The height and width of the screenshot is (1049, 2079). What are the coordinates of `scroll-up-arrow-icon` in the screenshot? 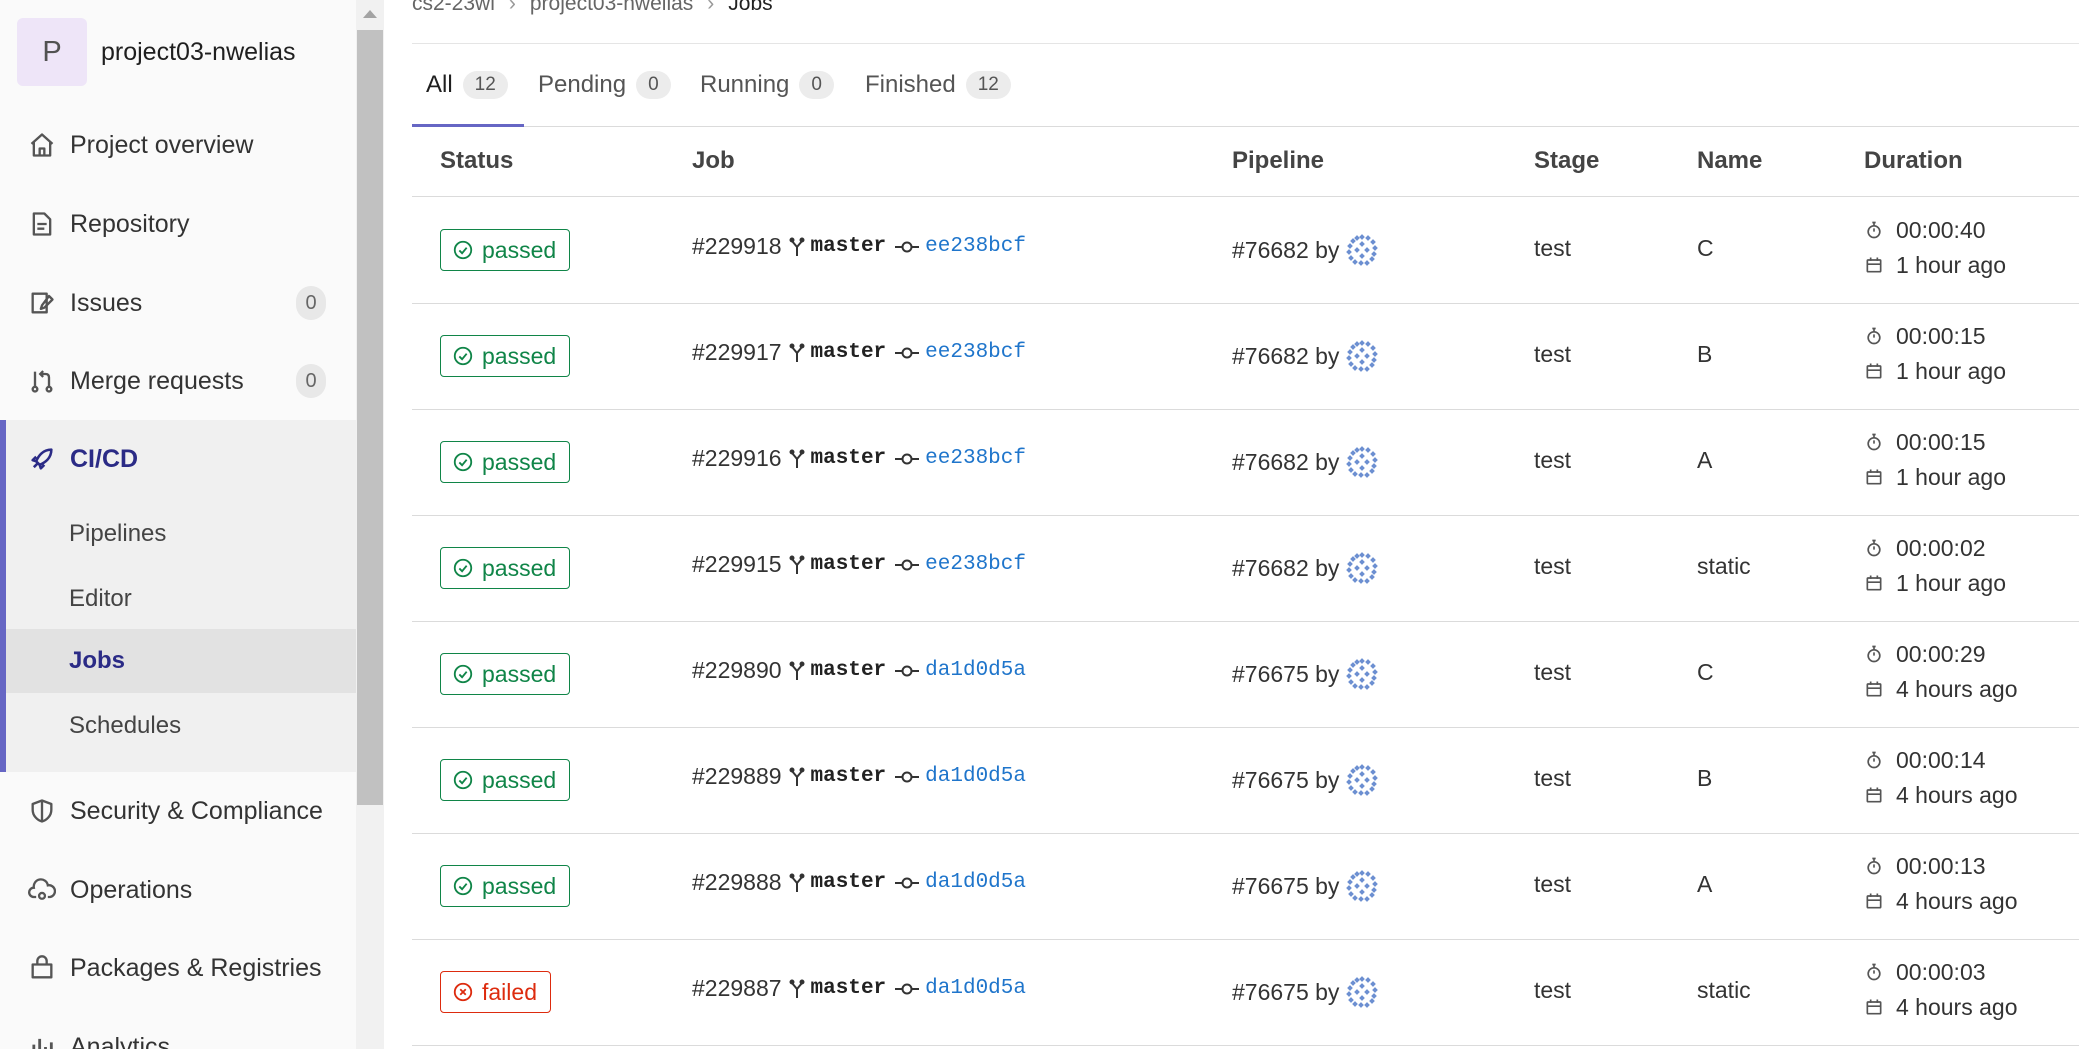 It's located at (370, 14).